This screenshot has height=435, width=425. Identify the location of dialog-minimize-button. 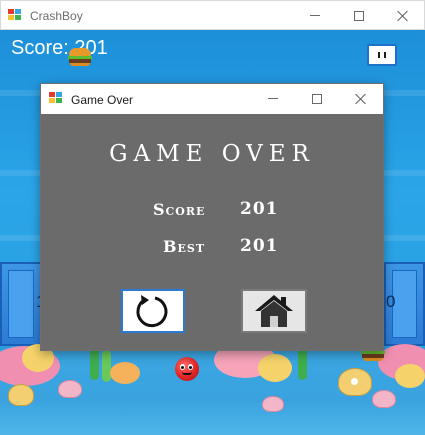
(273, 98).